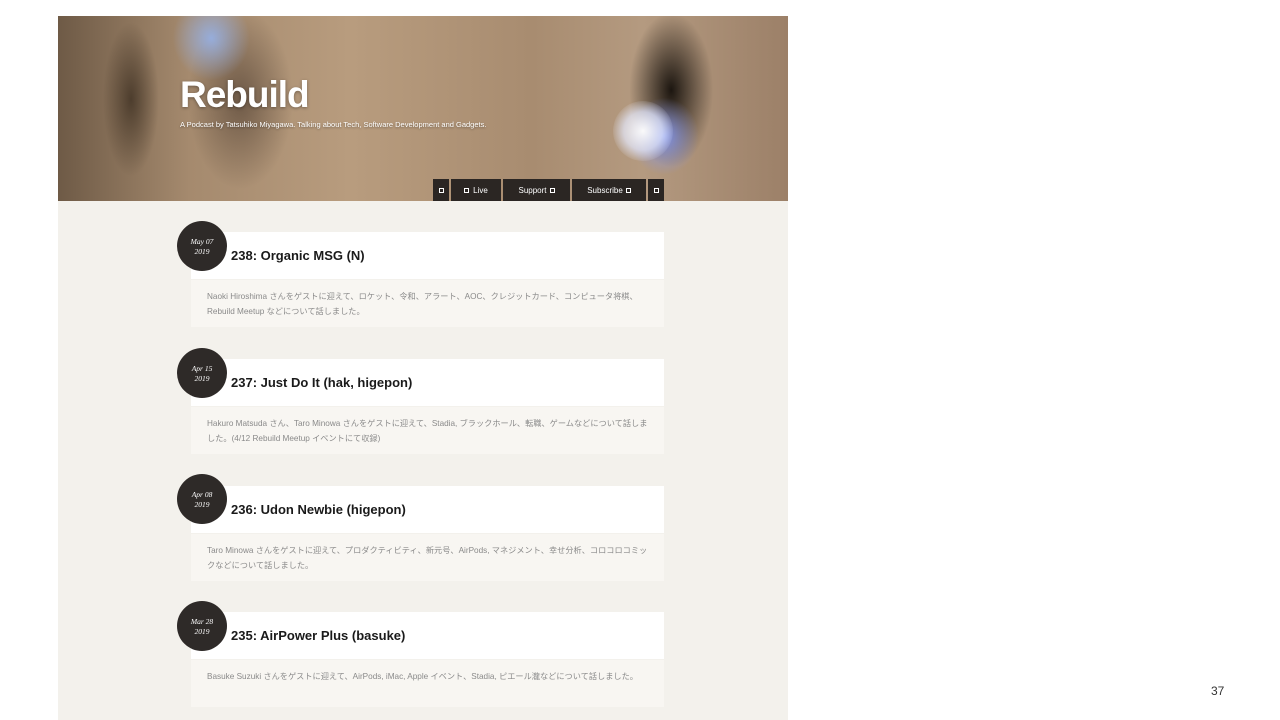  Describe the element at coordinates (202, 368) in the screenshot. I see `date-month-day: Apr 15` at that location.